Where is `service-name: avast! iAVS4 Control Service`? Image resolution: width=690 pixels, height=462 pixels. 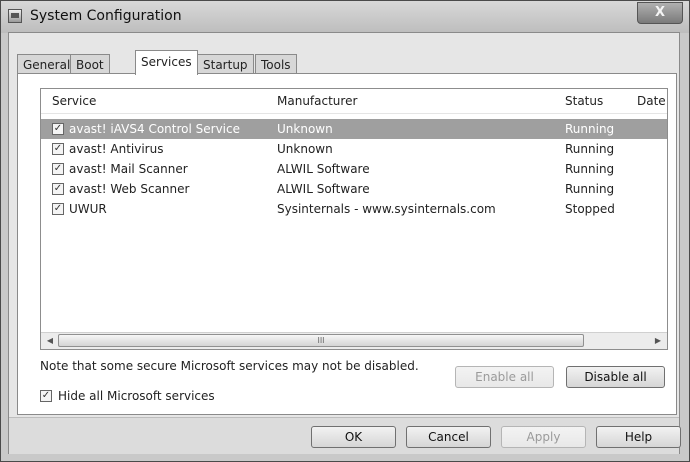
service-name: avast! iAVS4 Control Service is located at coordinates (154, 129).